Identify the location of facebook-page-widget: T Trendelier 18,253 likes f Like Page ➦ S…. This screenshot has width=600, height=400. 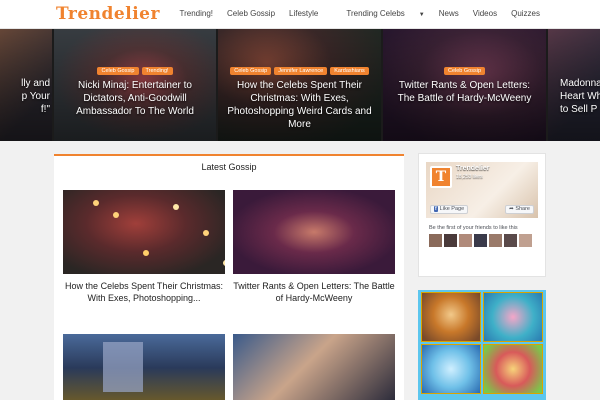
(482, 215).